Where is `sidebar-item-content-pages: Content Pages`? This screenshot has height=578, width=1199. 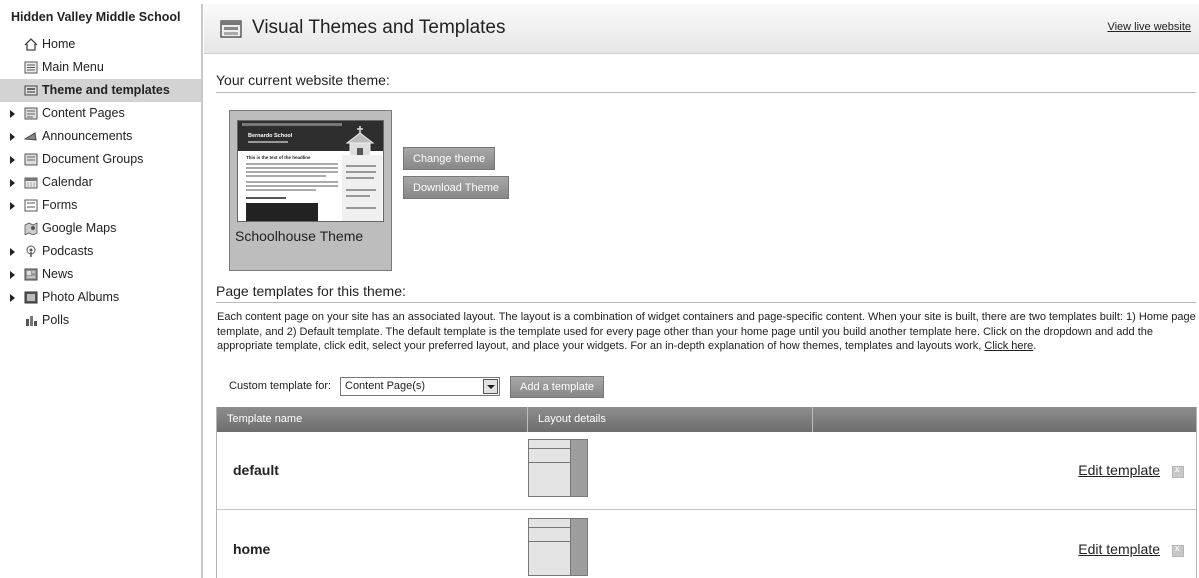 sidebar-item-content-pages: Content Pages is located at coordinates (101, 113).